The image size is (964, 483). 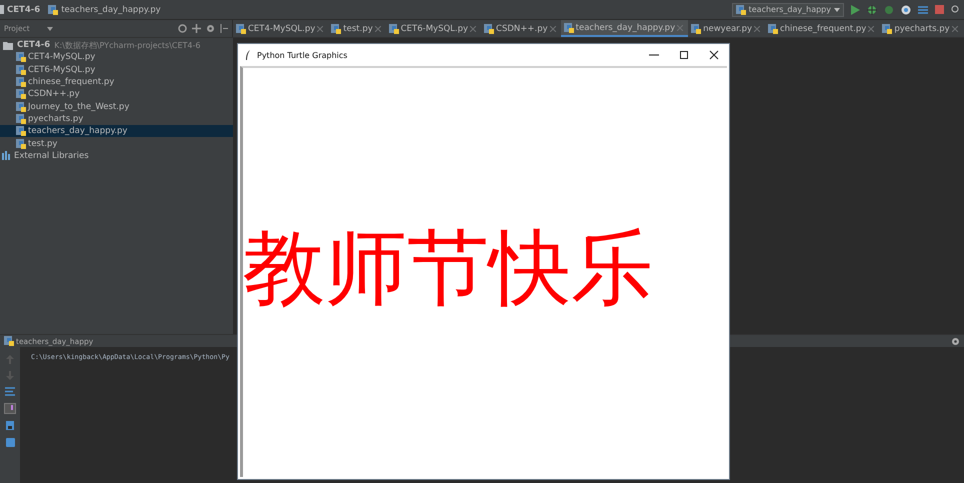 What do you see at coordinates (357, 28) in the screenshot?
I see `editor-tab: test.py` at bounding box center [357, 28].